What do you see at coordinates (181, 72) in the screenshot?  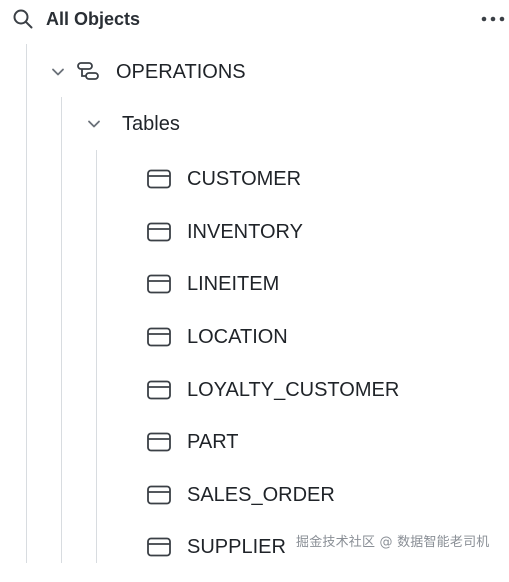 I see `tree-node-label: OPERATIONS` at bounding box center [181, 72].